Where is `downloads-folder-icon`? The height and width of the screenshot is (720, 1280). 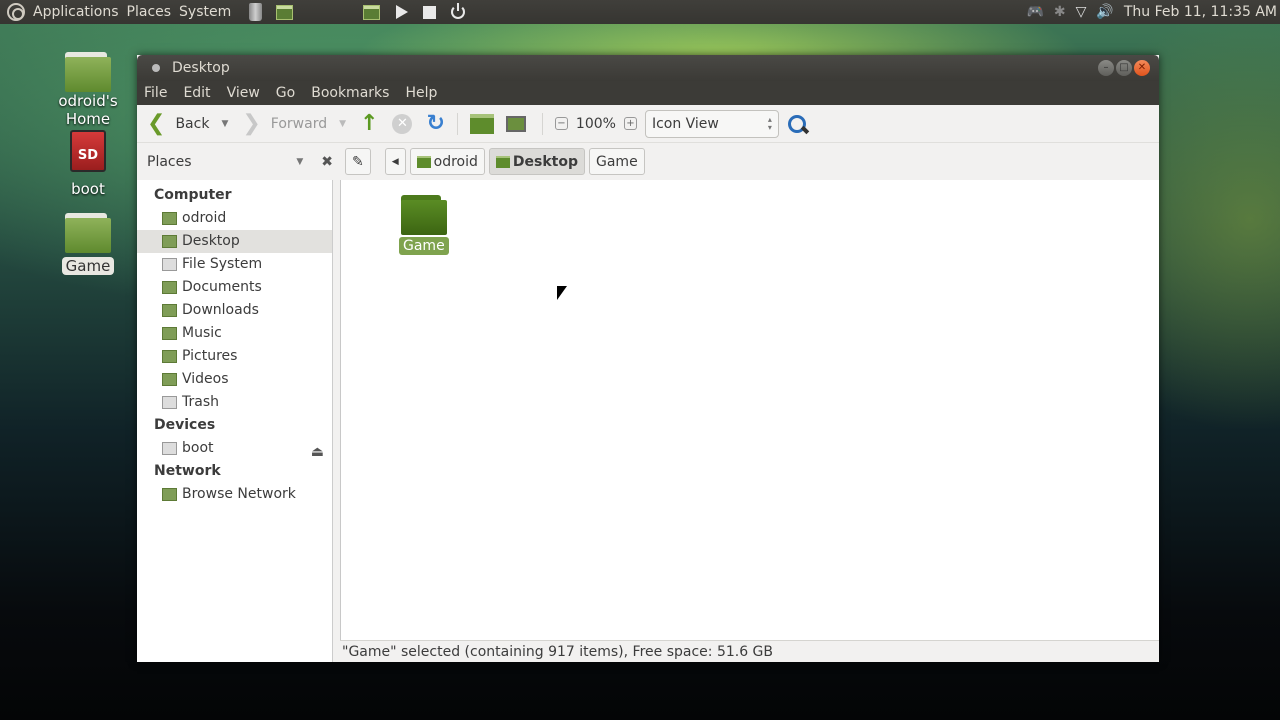 downloads-folder-icon is located at coordinates (169, 310).